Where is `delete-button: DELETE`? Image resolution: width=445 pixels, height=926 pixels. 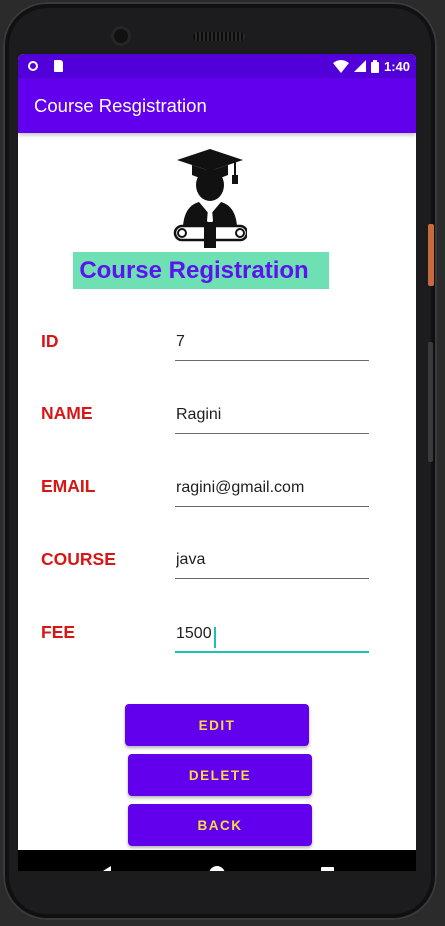 delete-button: DELETE is located at coordinates (220, 775).